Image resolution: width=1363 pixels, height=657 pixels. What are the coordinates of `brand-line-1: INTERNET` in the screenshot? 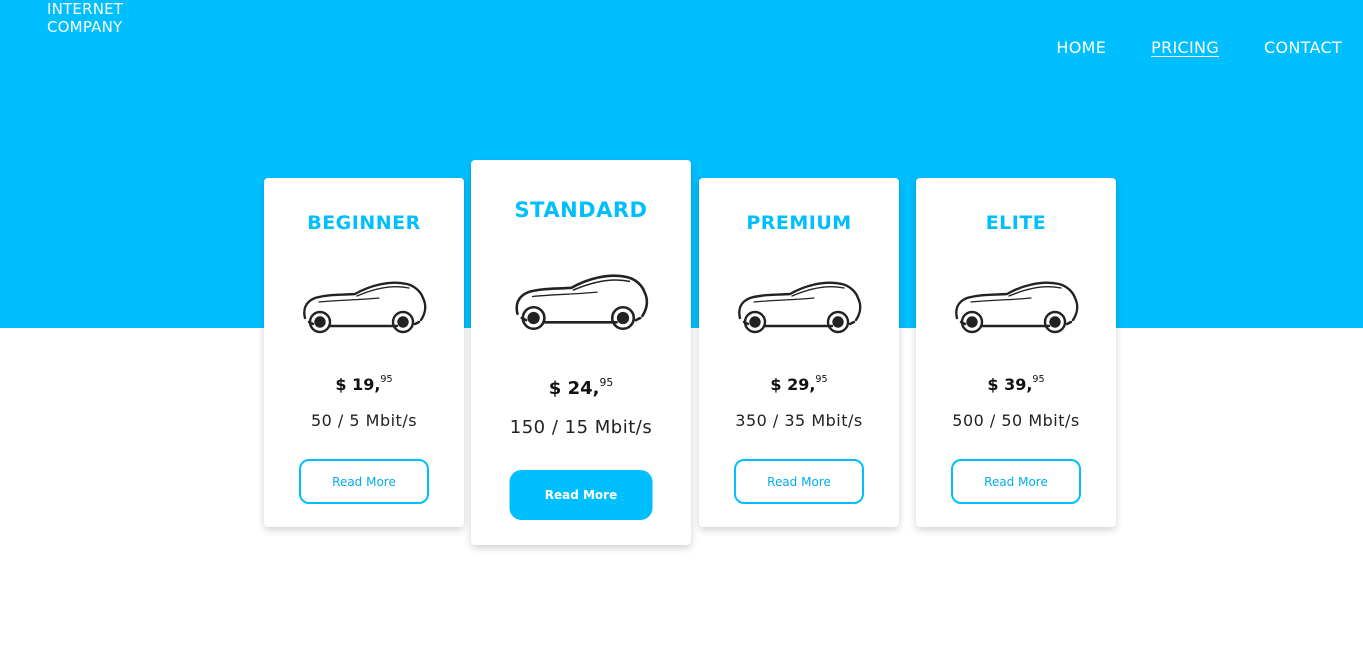 It's located at (85, 9).